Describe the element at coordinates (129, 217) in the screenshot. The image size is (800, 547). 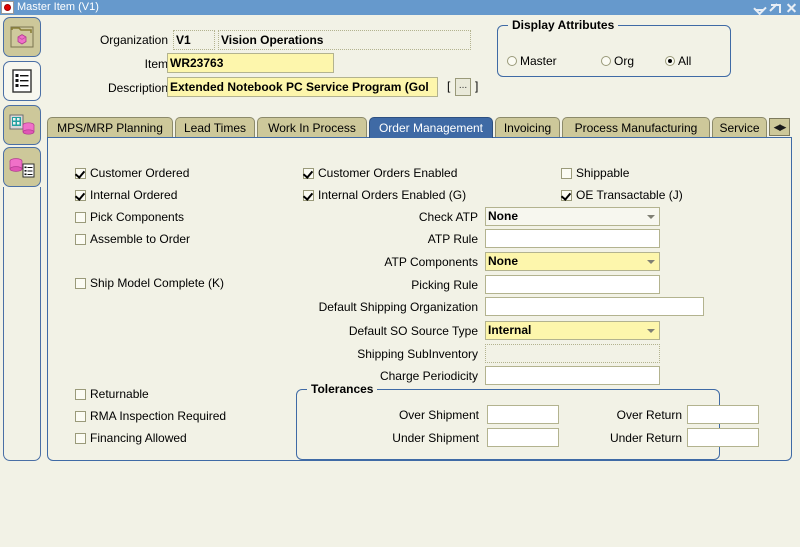
I see `checkbox-pick-components: Pick Components` at that location.